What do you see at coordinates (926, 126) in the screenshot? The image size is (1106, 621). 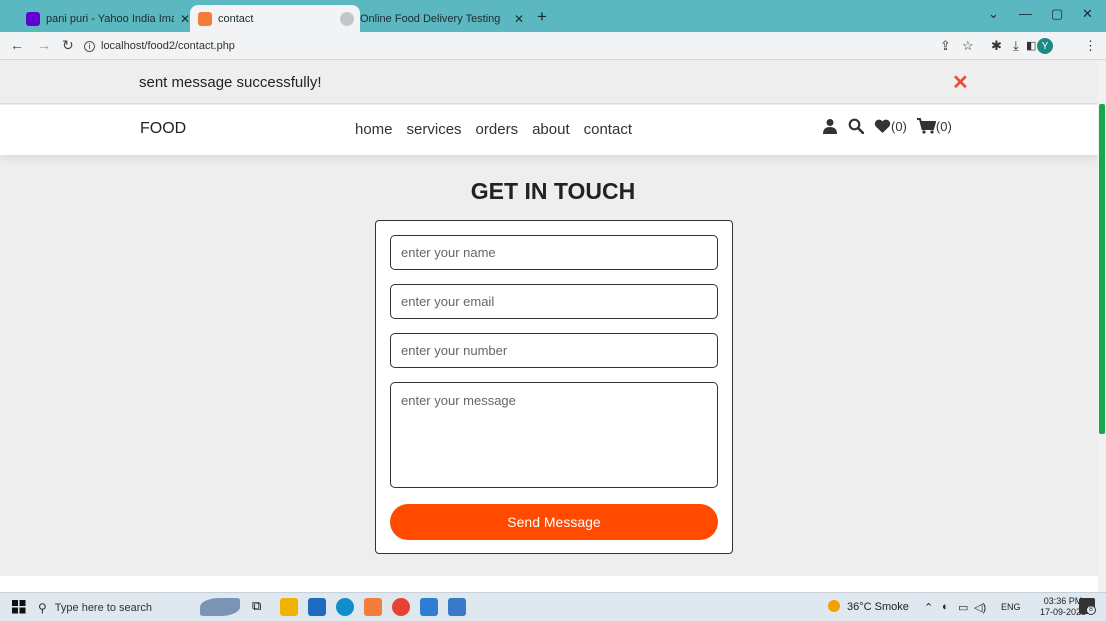 I see `cart-icon` at bounding box center [926, 126].